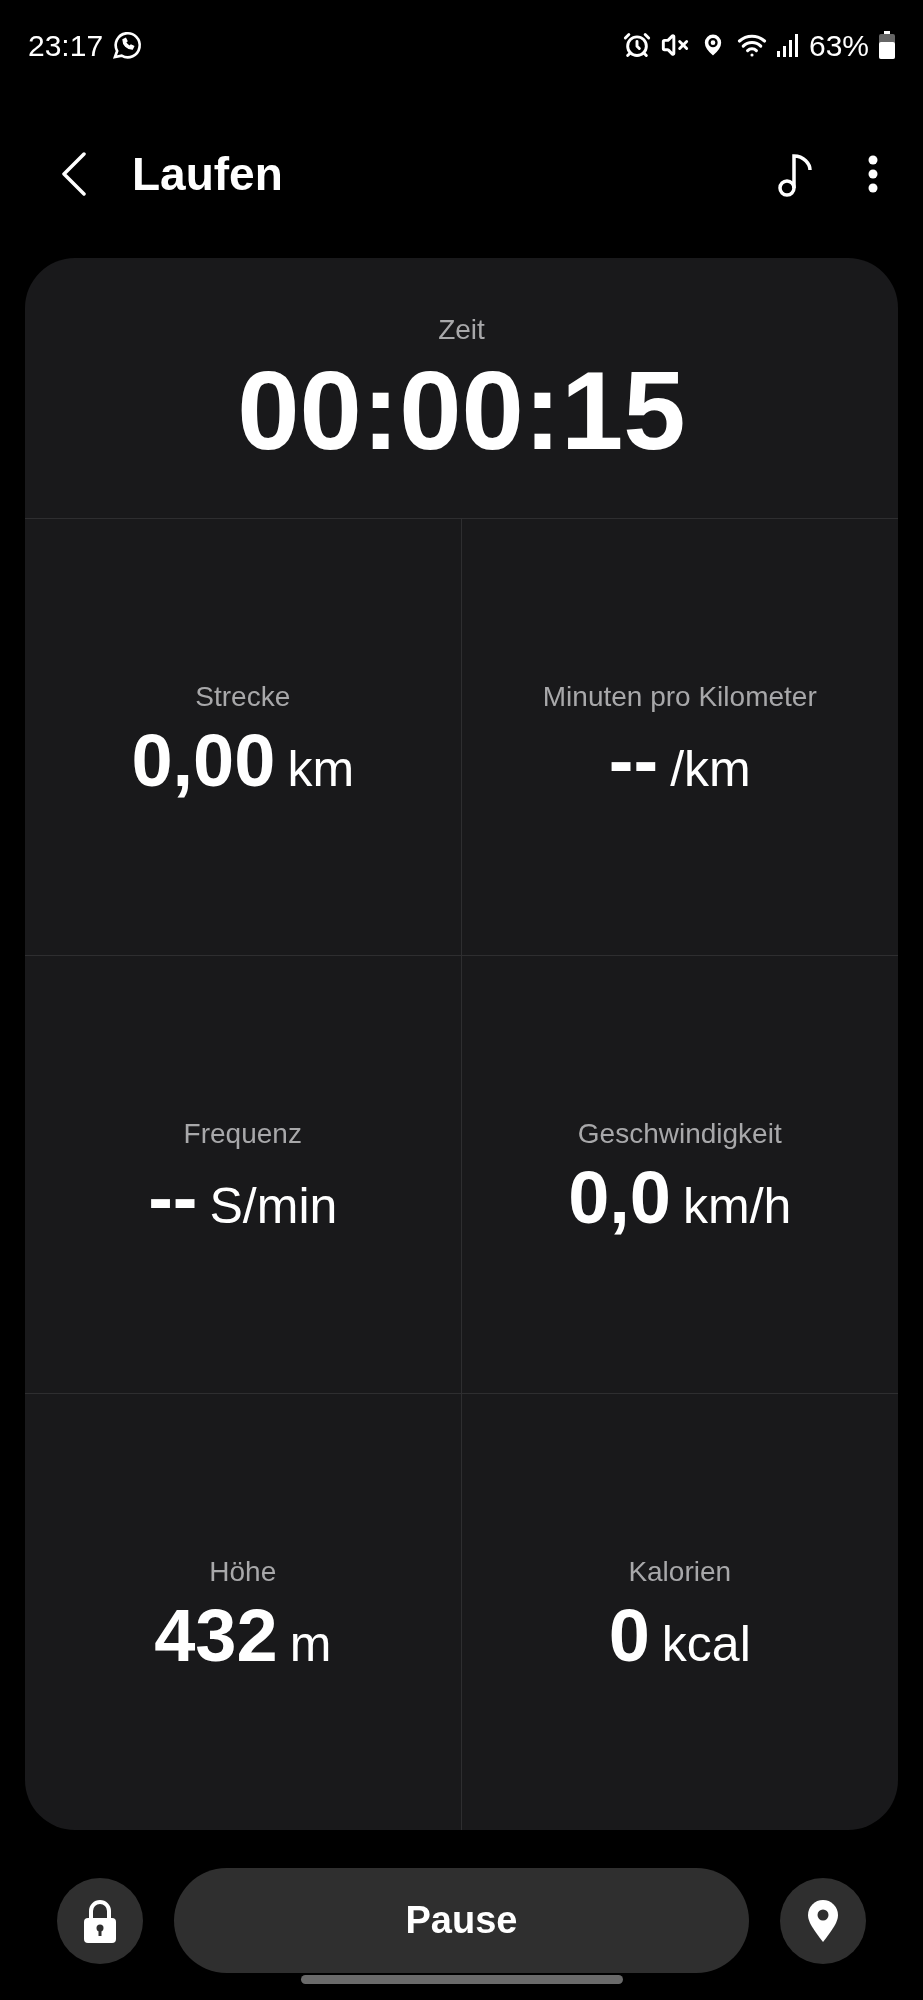 The width and height of the screenshot is (923, 2000). Describe the element at coordinates (461, 411) in the screenshot. I see `elapsed-time: 00:00:15` at that location.